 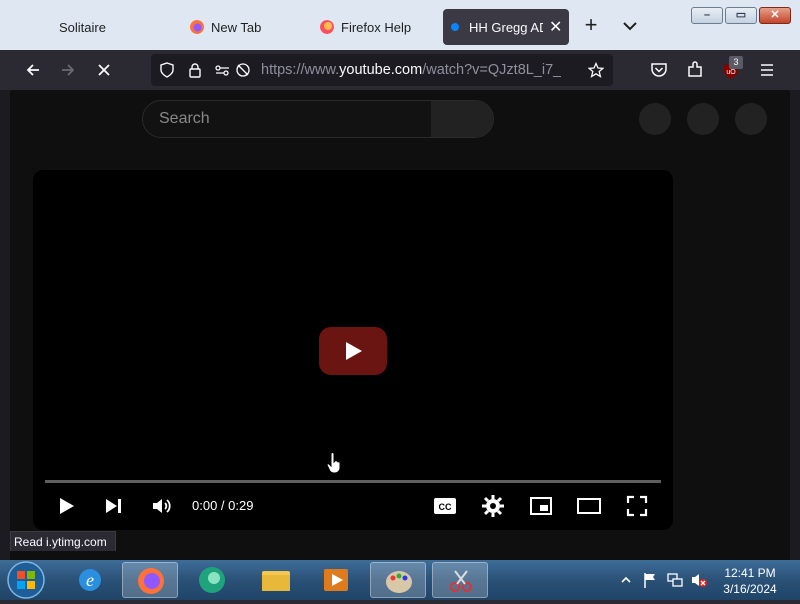 I want to click on taskbar-firefox, so click(x=150, y=580).